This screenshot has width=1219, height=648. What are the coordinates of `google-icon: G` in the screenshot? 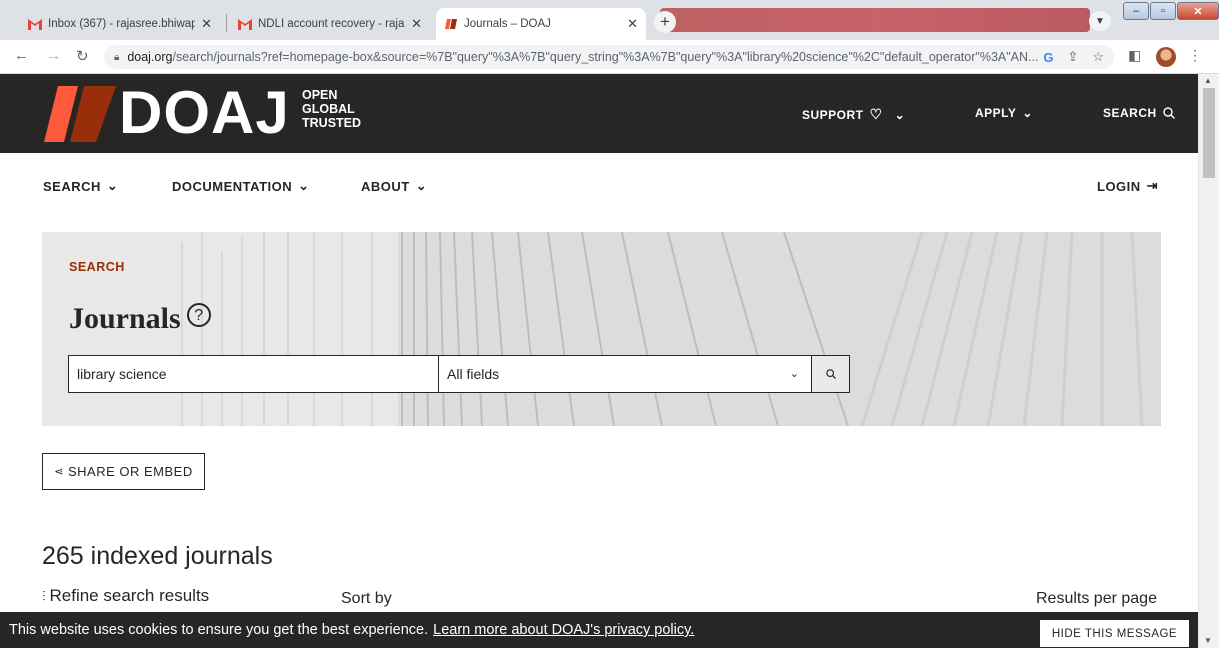 It's located at (1048, 57).